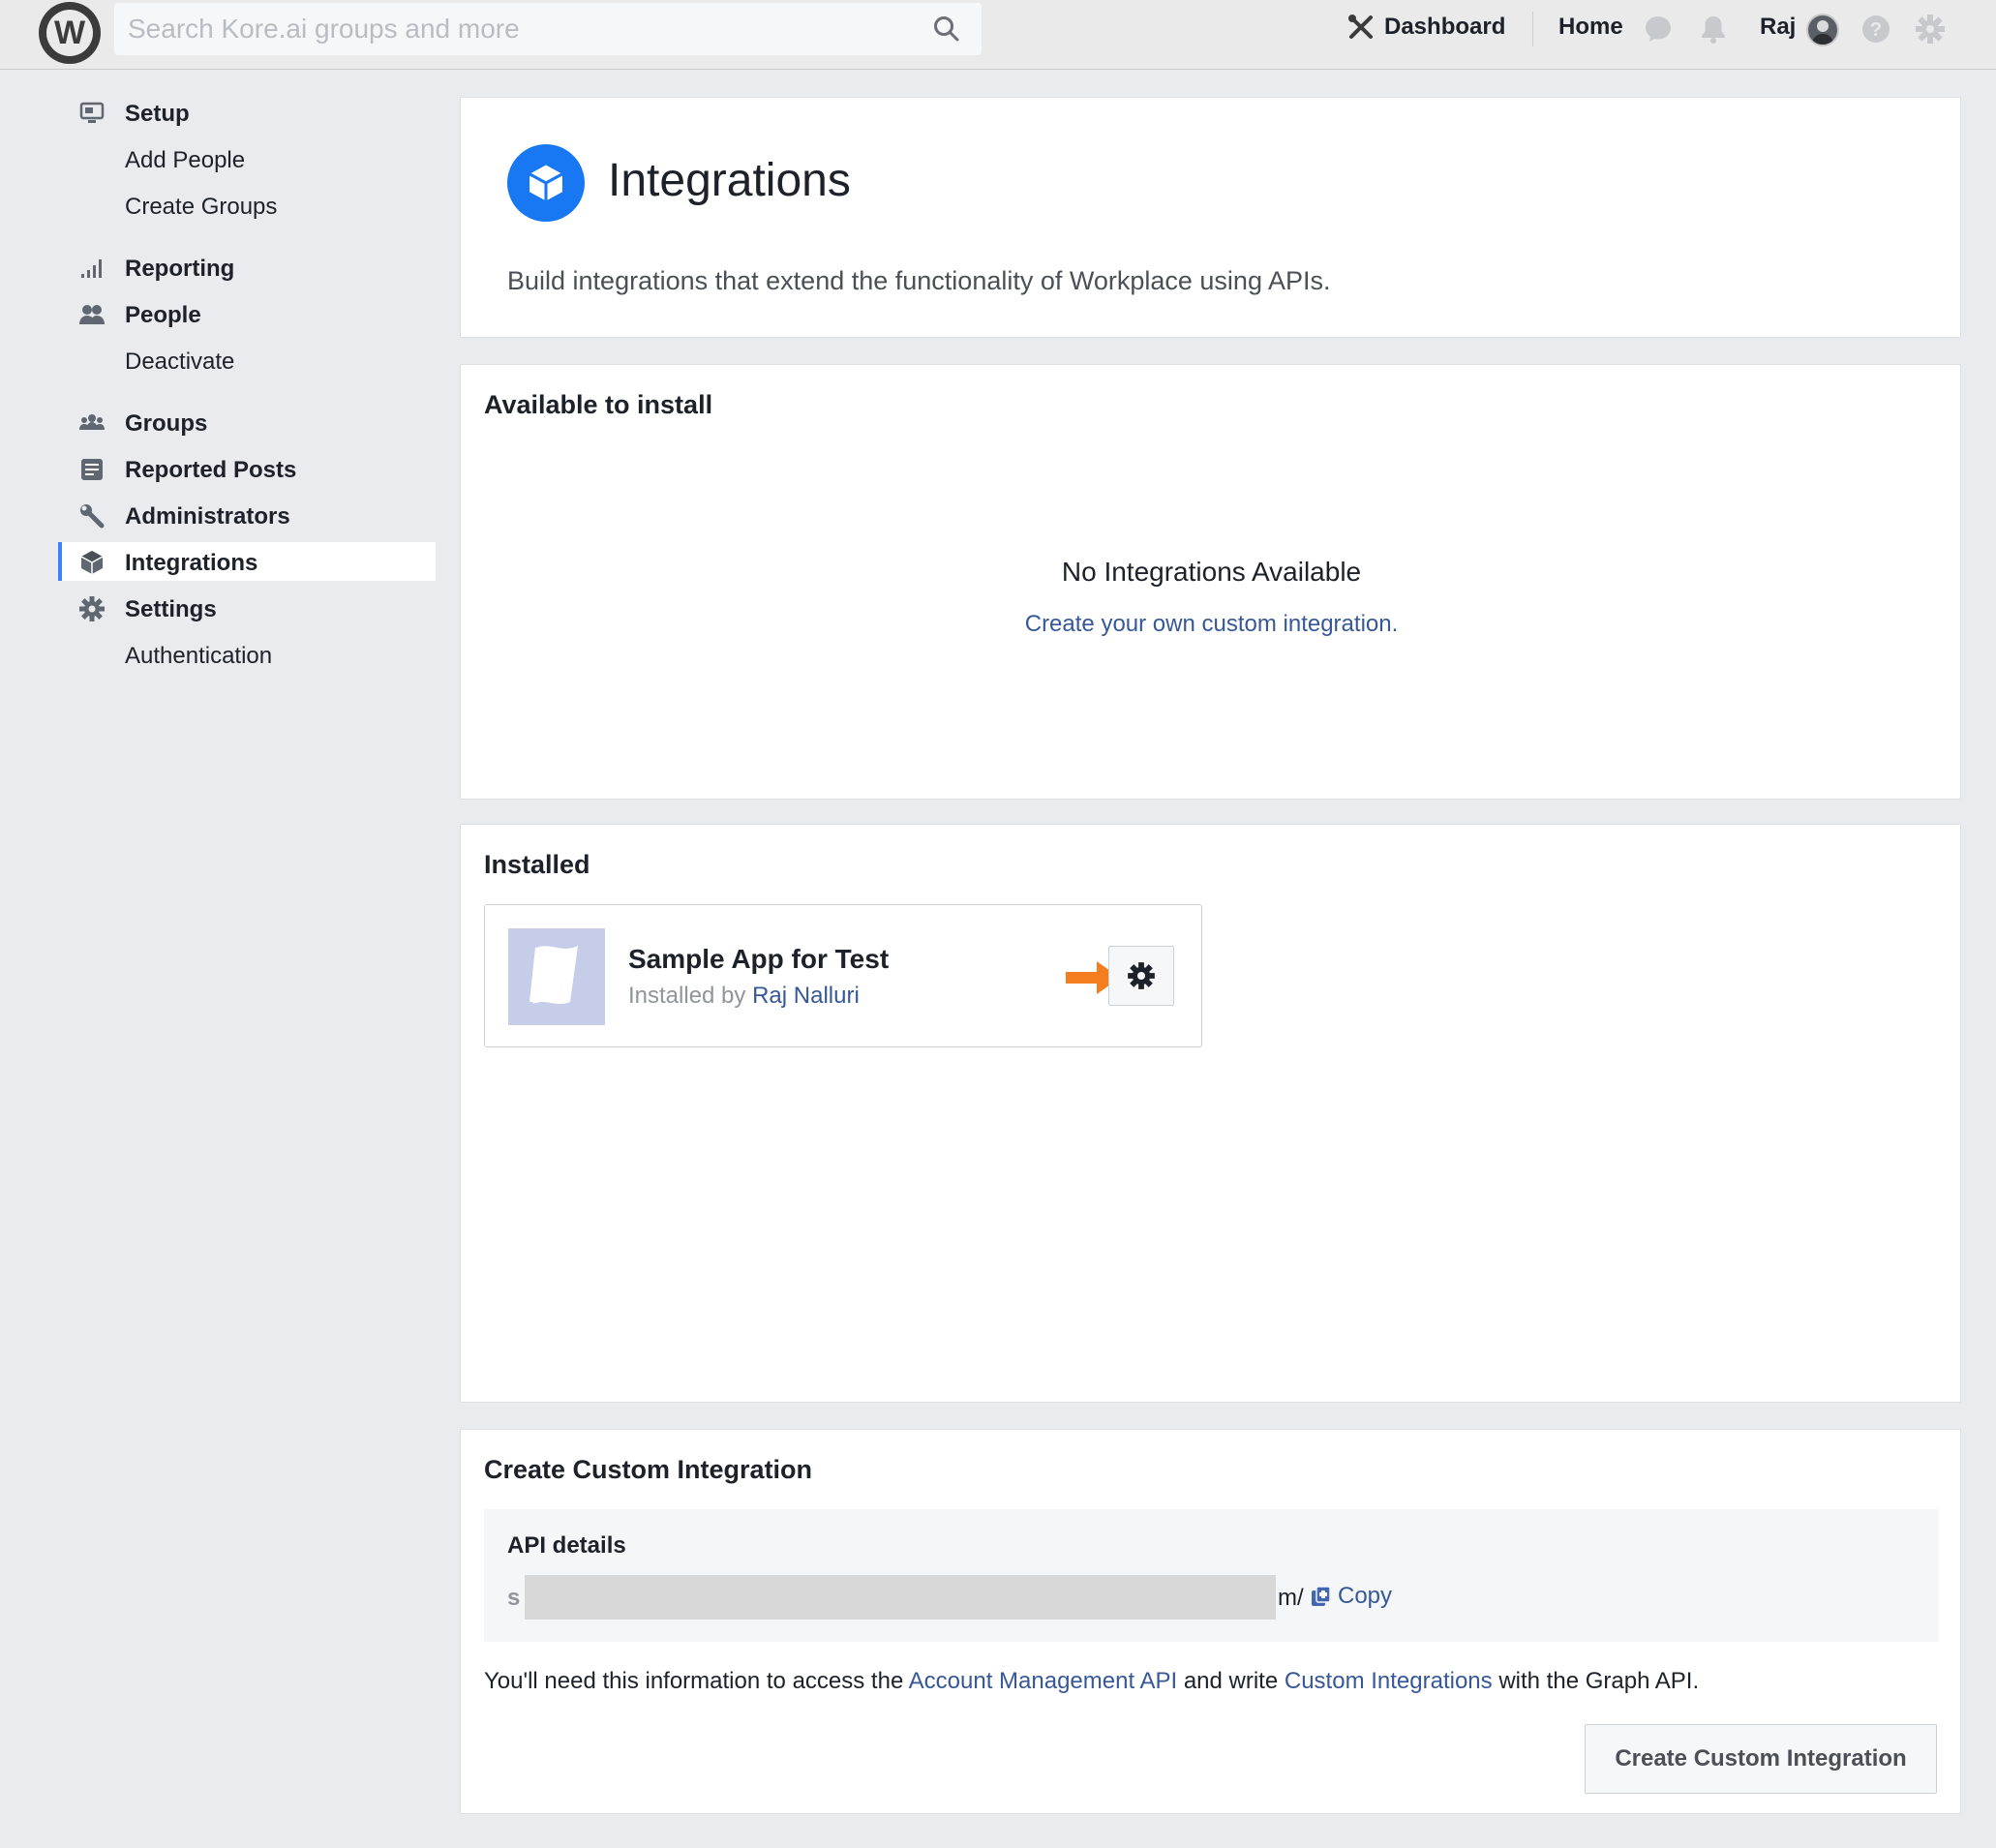  I want to click on sidebar-item-reported-posts: Reported Posts, so click(247, 468).